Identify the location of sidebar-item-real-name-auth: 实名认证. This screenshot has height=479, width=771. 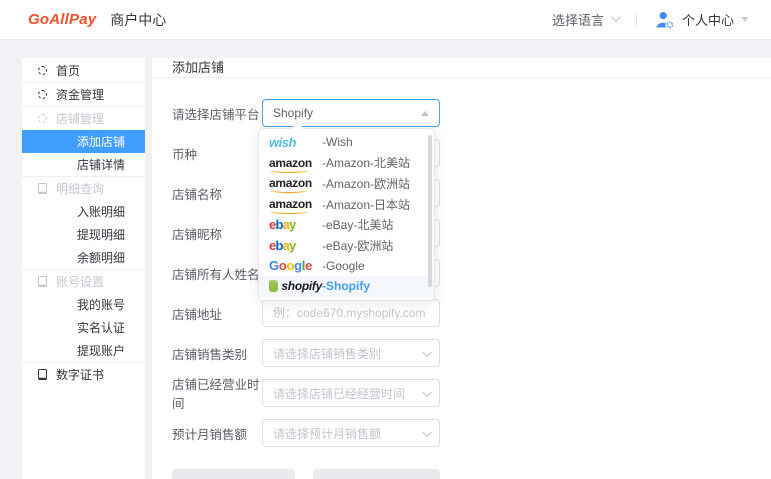
(83, 327).